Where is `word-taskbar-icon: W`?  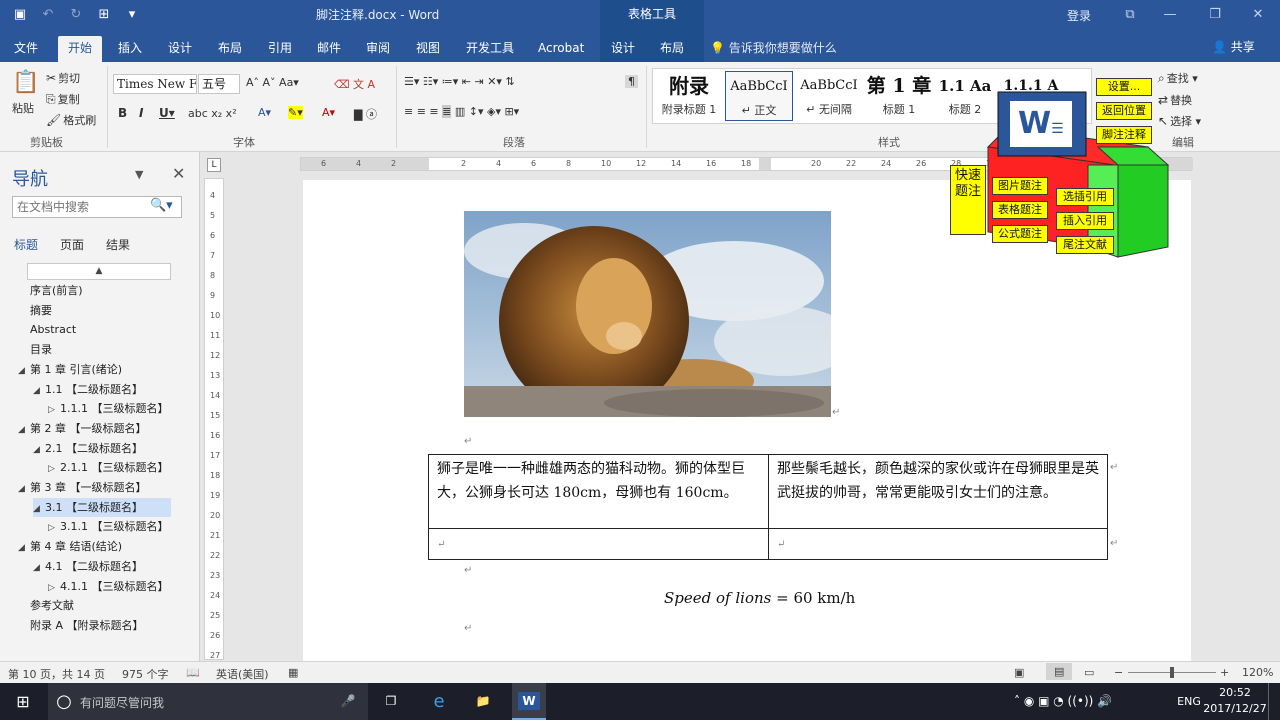 word-taskbar-icon: W is located at coordinates (529, 701).